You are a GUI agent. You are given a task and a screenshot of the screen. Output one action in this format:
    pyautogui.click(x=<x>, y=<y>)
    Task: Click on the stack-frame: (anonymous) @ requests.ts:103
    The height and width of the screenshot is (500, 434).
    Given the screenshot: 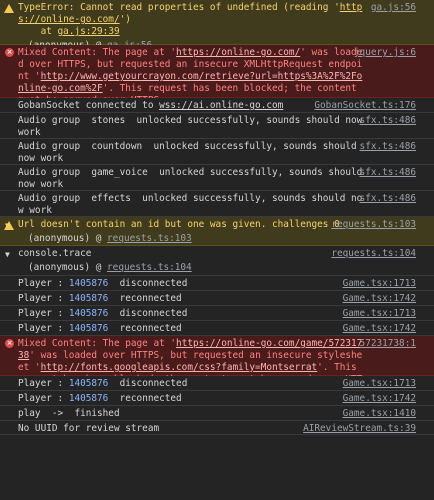 What is the action you would take?
    pyautogui.click(x=217, y=240)
    